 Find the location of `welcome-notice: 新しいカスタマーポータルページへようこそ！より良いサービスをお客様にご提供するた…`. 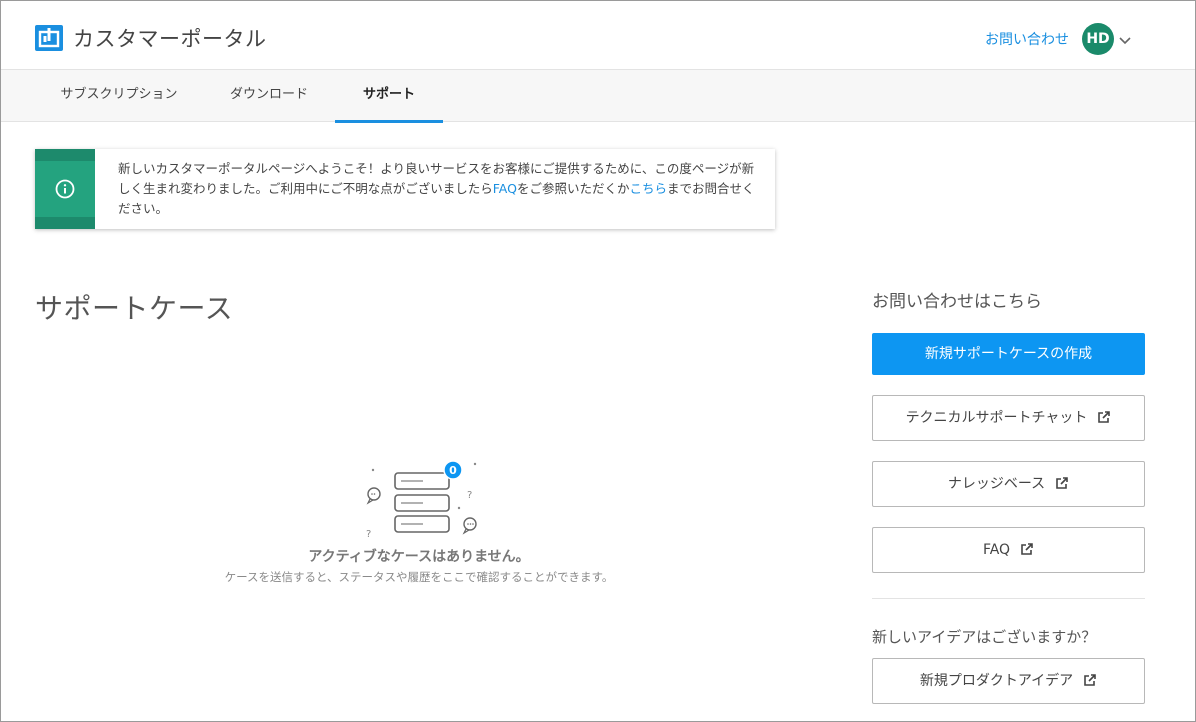

welcome-notice: 新しいカスタマーポータルページへようこそ！より良いサービスをお客様にご提供するた… is located at coordinates (405, 189).